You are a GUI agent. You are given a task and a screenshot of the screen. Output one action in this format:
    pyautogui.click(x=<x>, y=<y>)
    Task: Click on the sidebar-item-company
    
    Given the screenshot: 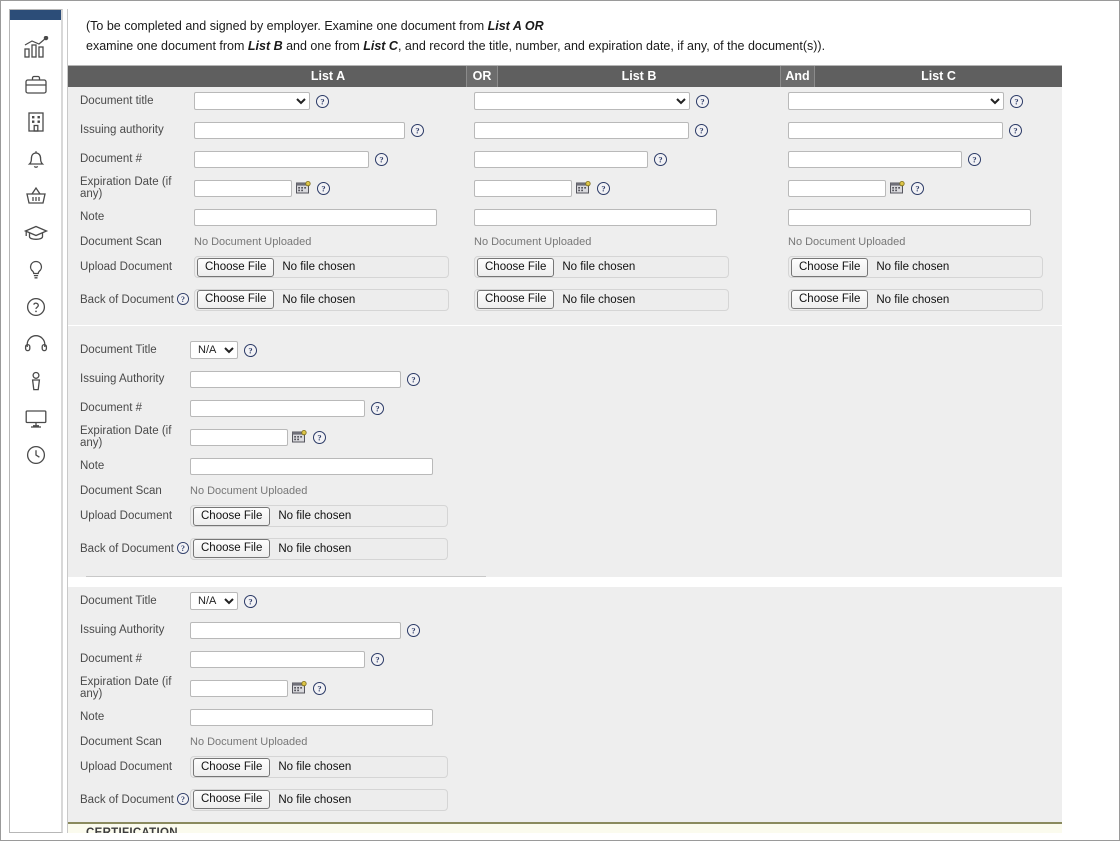 What is the action you would take?
    pyautogui.click(x=36, y=122)
    